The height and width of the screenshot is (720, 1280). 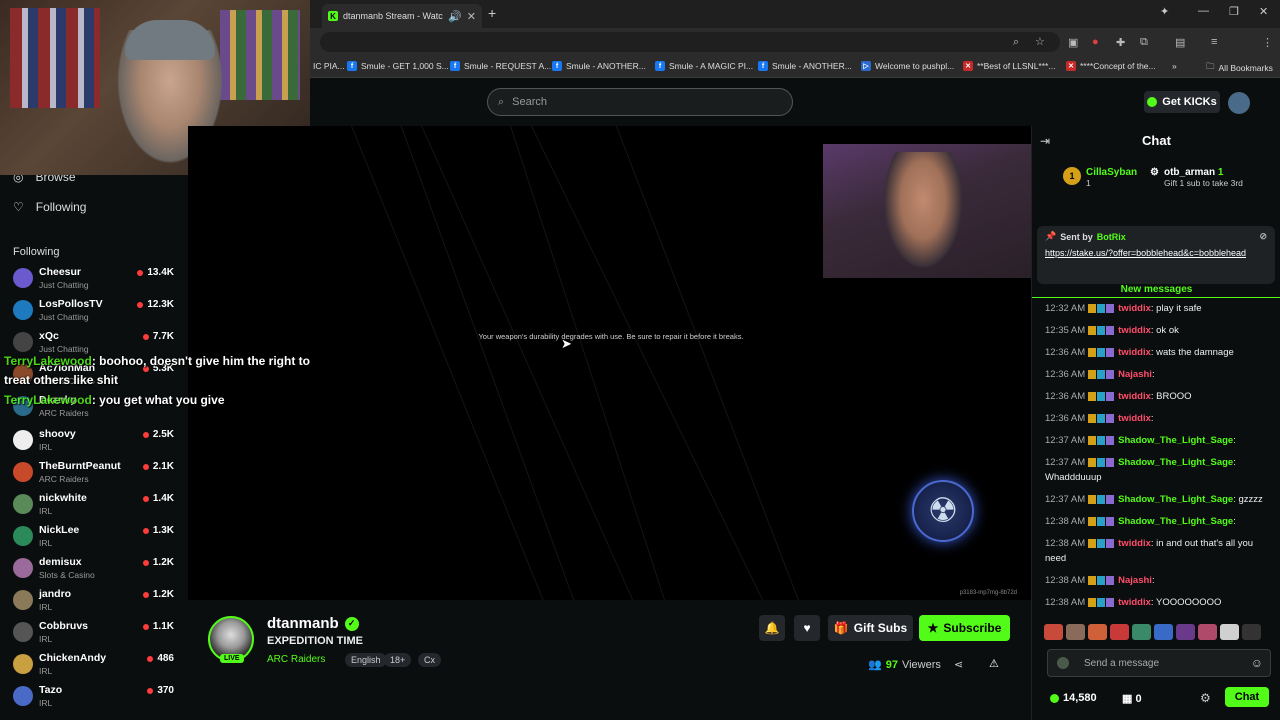 What do you see at coordinates (1263, 236) in the screenshot?
I see `unpin-icon: ⊘` at bounding box center [1263, 236].